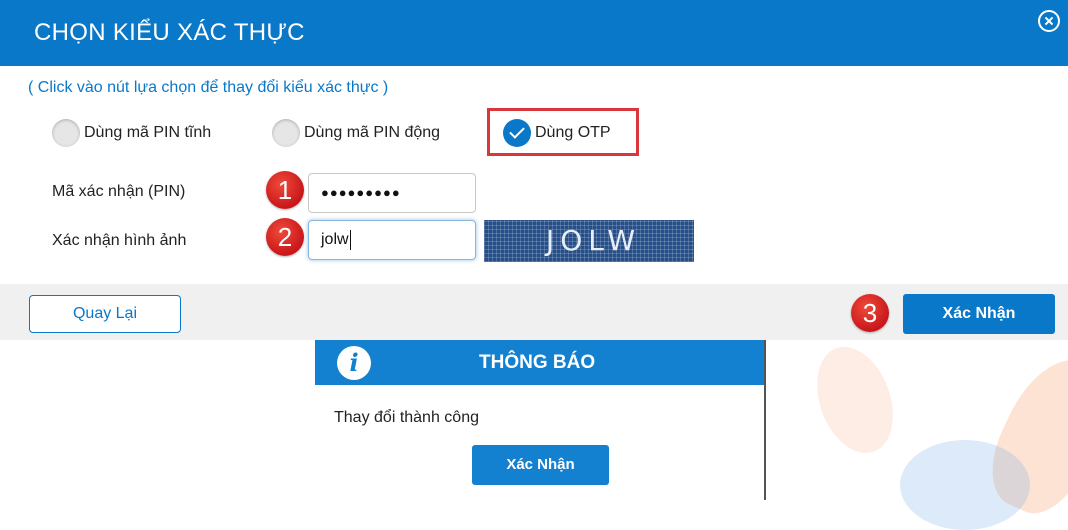 The height and width of the screenshot is (530, 1068). I want to click on captcha-image: JOLW, so click(589, 241).